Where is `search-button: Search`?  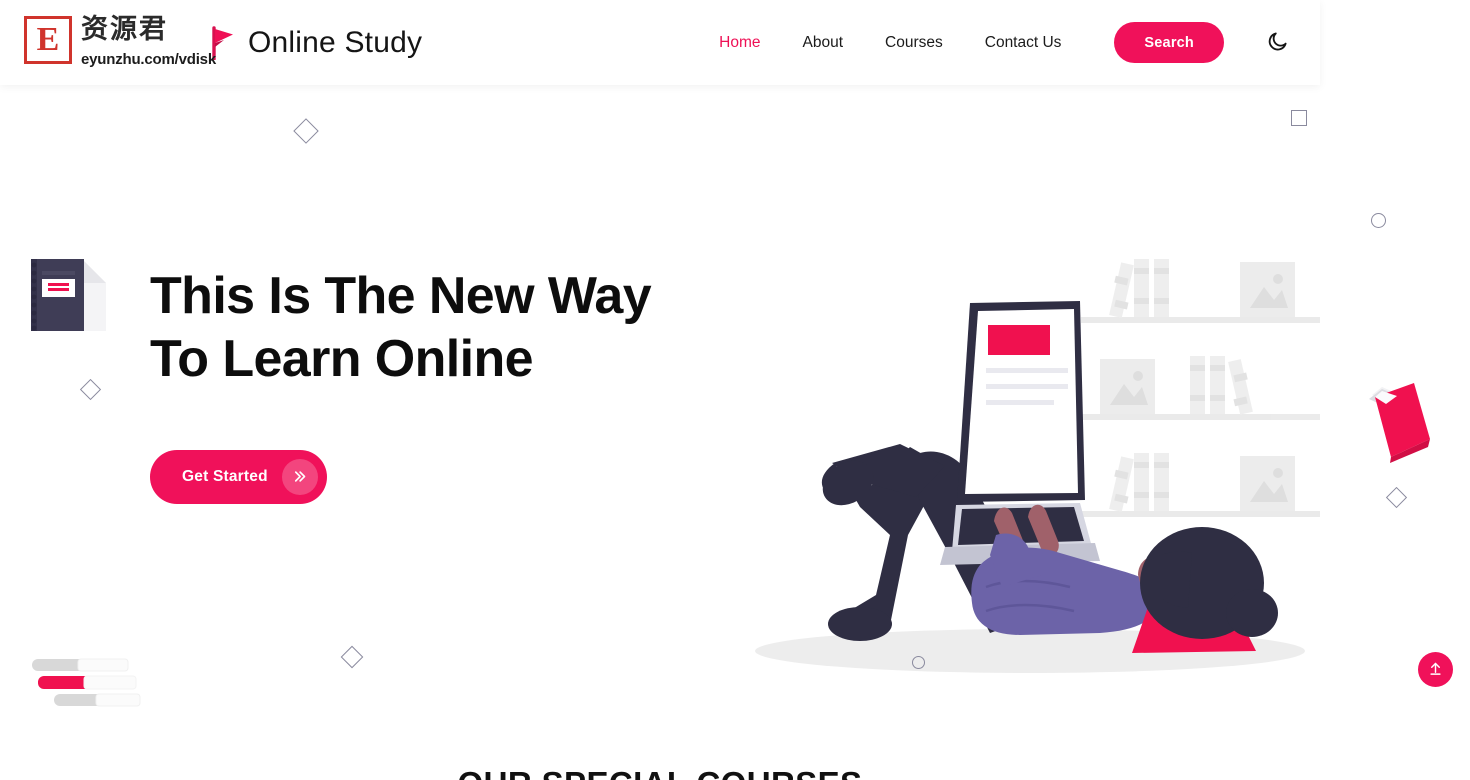
search-button: Search is located at coordinates (1169, 42).